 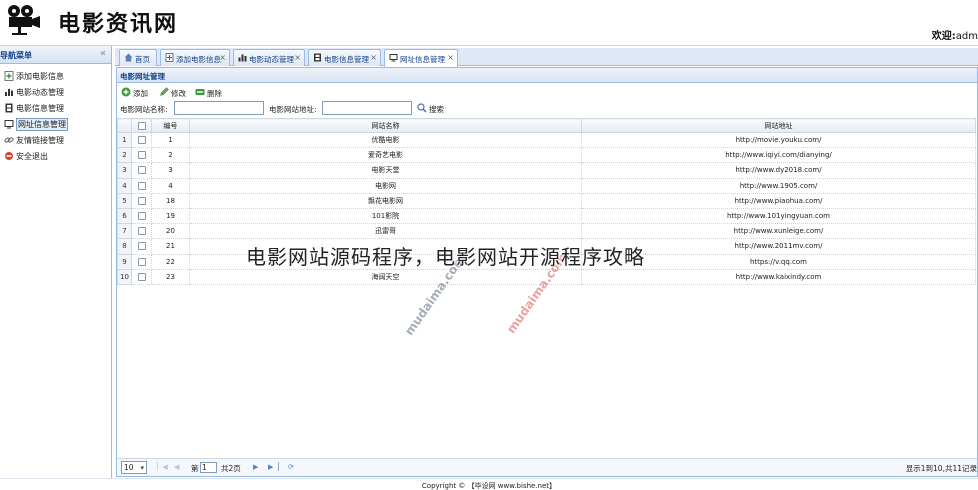 I want to click on link-icon, so click(x=9, y=140).